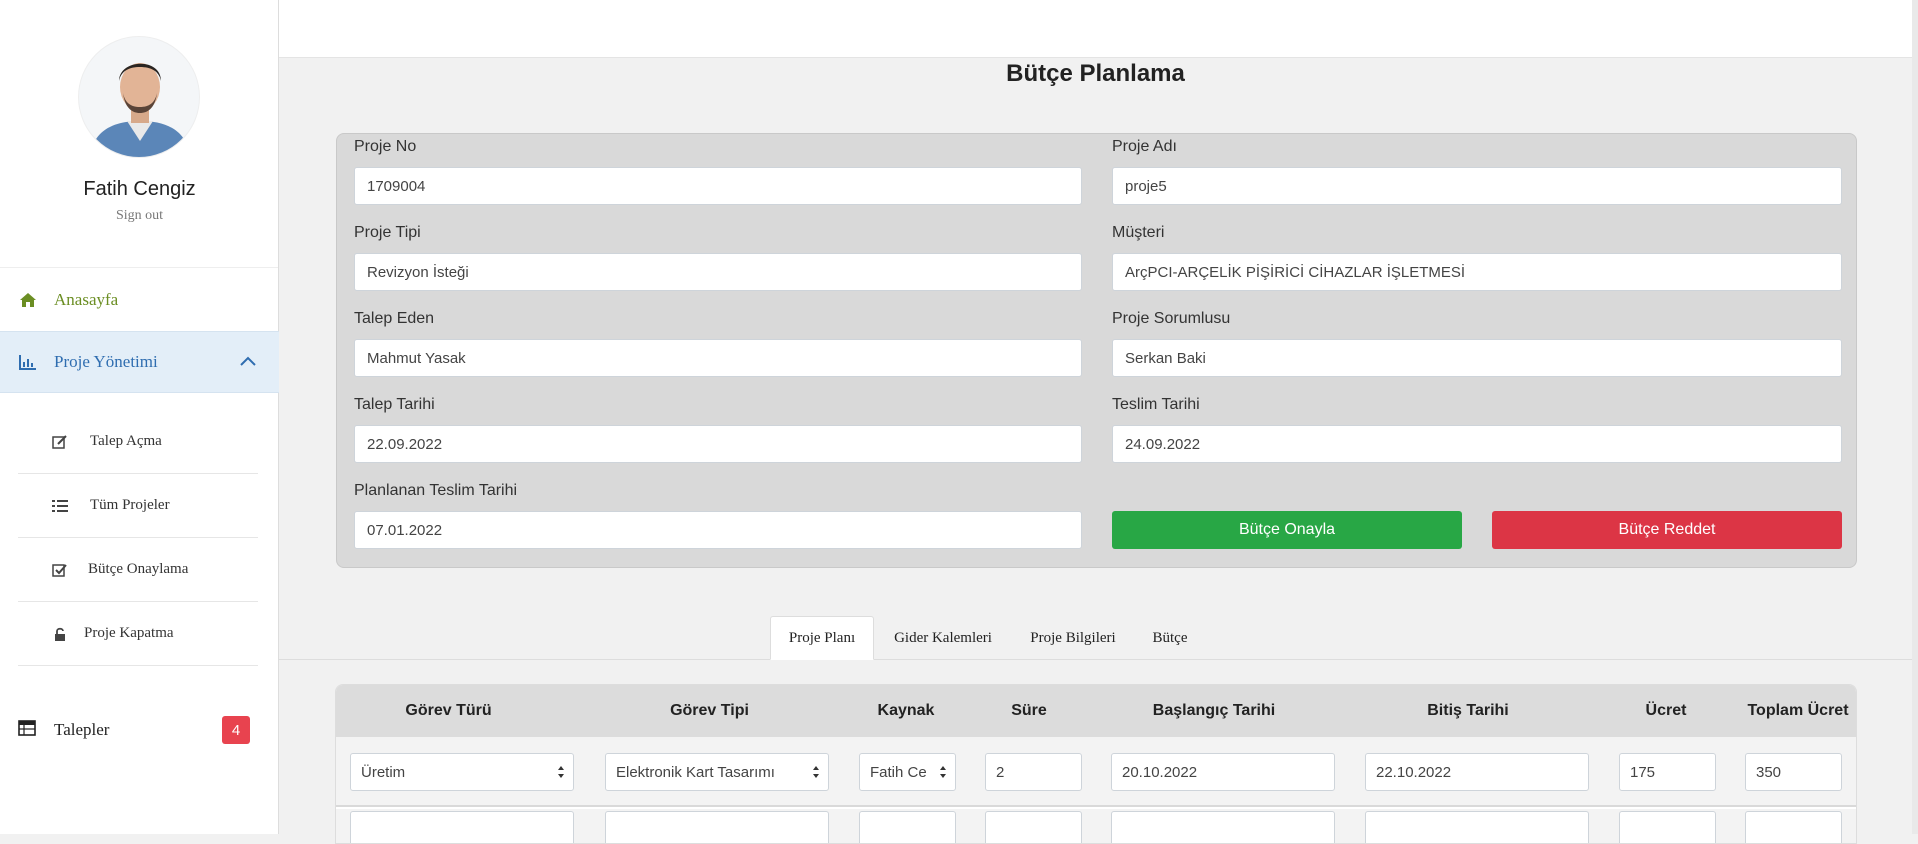  I want to click on tab-butce: Bütçe, so click(1170, 638).